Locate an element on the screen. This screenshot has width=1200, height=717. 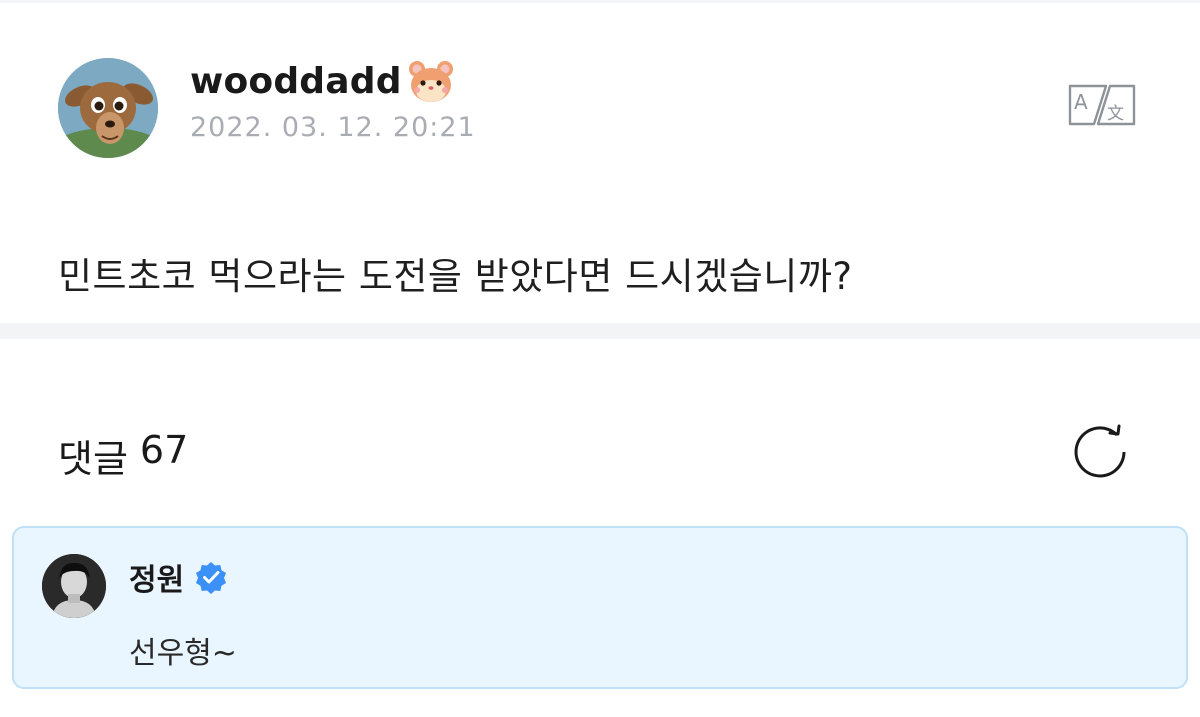
post-body: 민트초코 먹으라는 도전을 받았다면 드시겠습니까? is located at coordinates (455, 276).